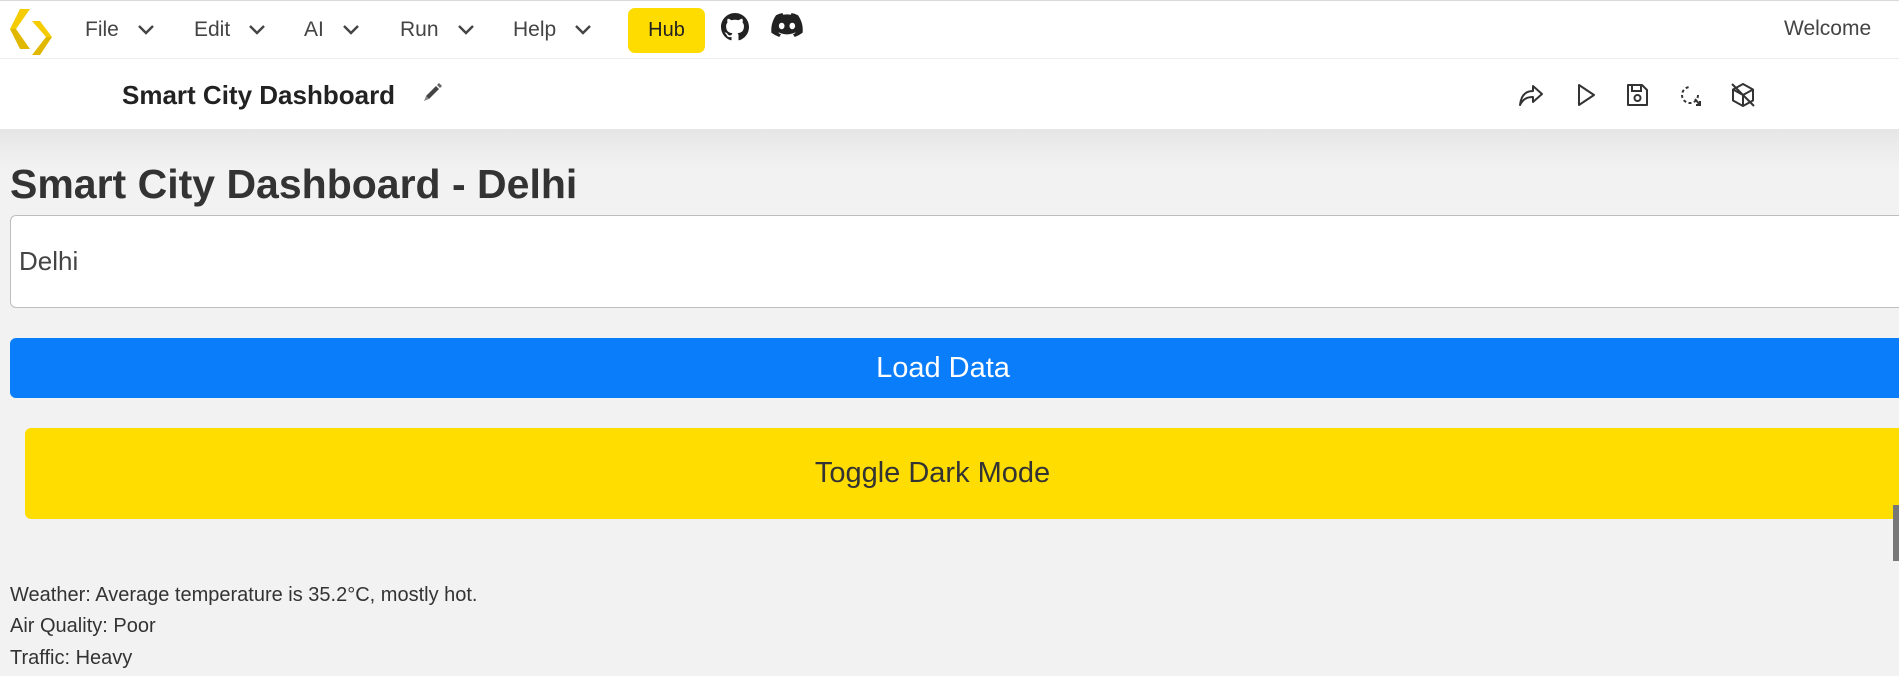 This screenshot has width=1899, height=676. What do you see at coordinates (1585, 95) in the screenshot?
I see `play-icon` at bounding box center [1585, 95].